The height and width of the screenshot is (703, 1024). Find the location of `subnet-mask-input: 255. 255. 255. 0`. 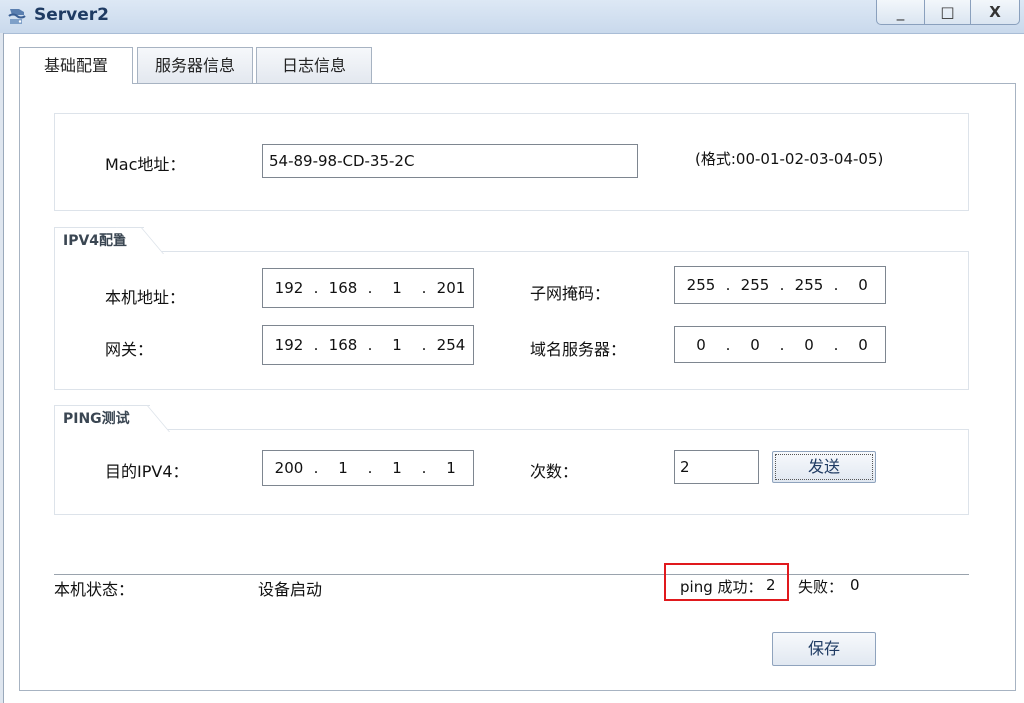

subnet-mask-input: 255. 255. 255. 0 is located at coordinates (780, 285).